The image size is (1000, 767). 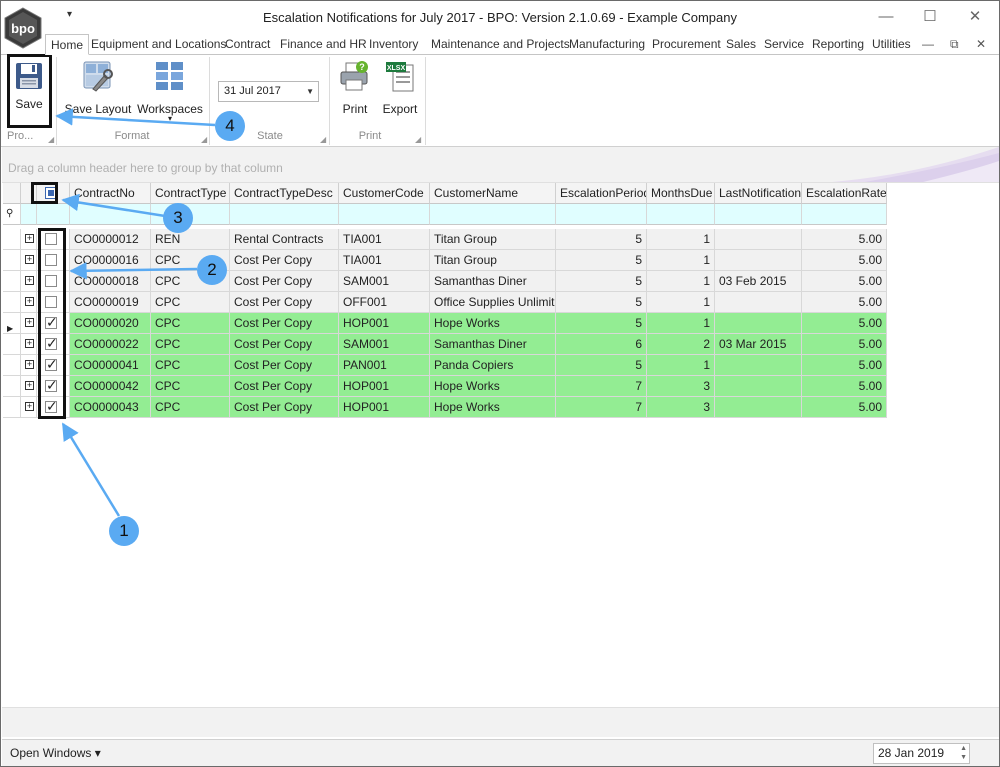 What do you see at coordinates (98, 87) in the screenshot?
I see `save-layout-button: Save Layout` at bounding box center [98, 87].